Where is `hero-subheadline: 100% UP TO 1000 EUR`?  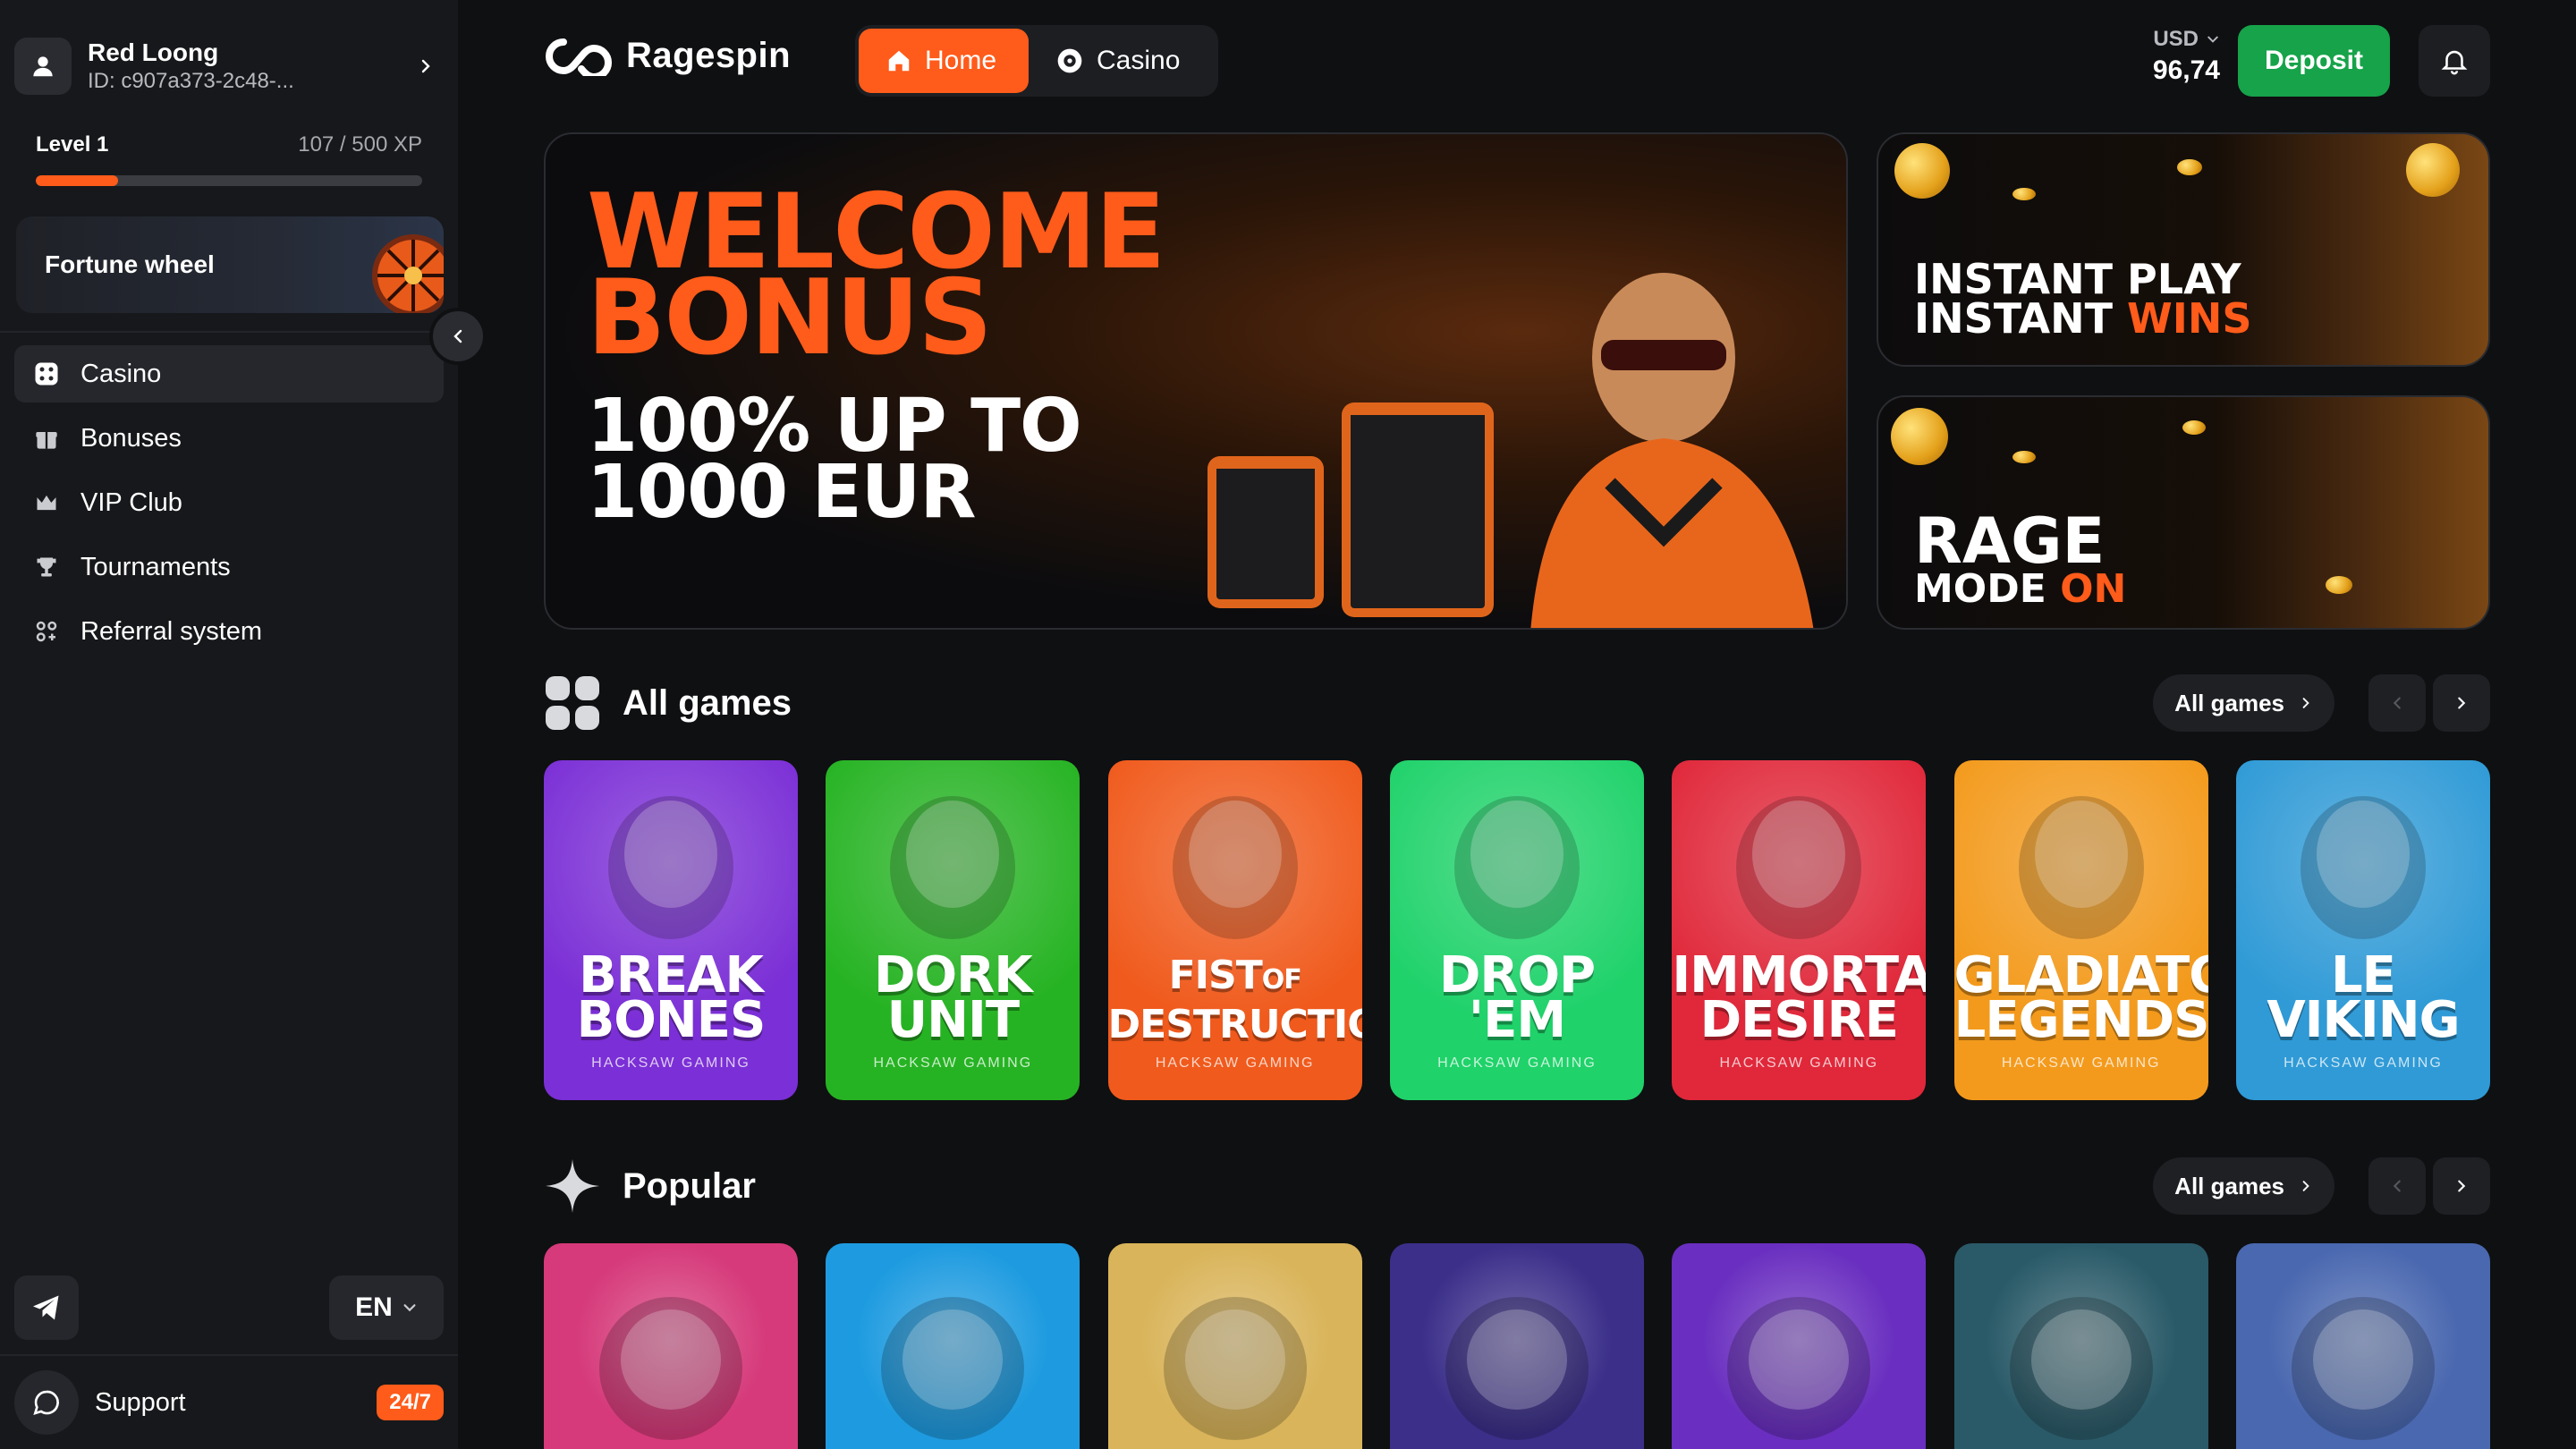 hero-subheadline: 100% UP TO 1000 EUR is located at coordinates (834, 462).